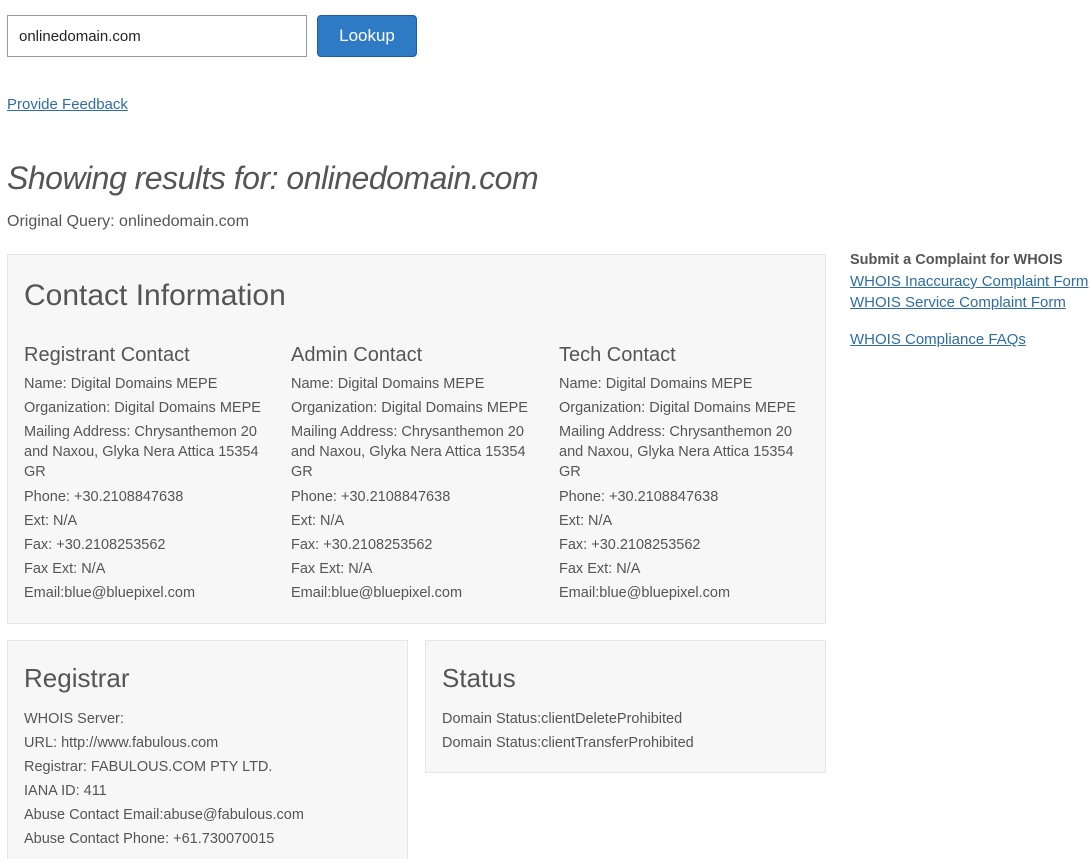  I want to click on tech-fax: Fax: +30.2108253562, so click(630, 545).